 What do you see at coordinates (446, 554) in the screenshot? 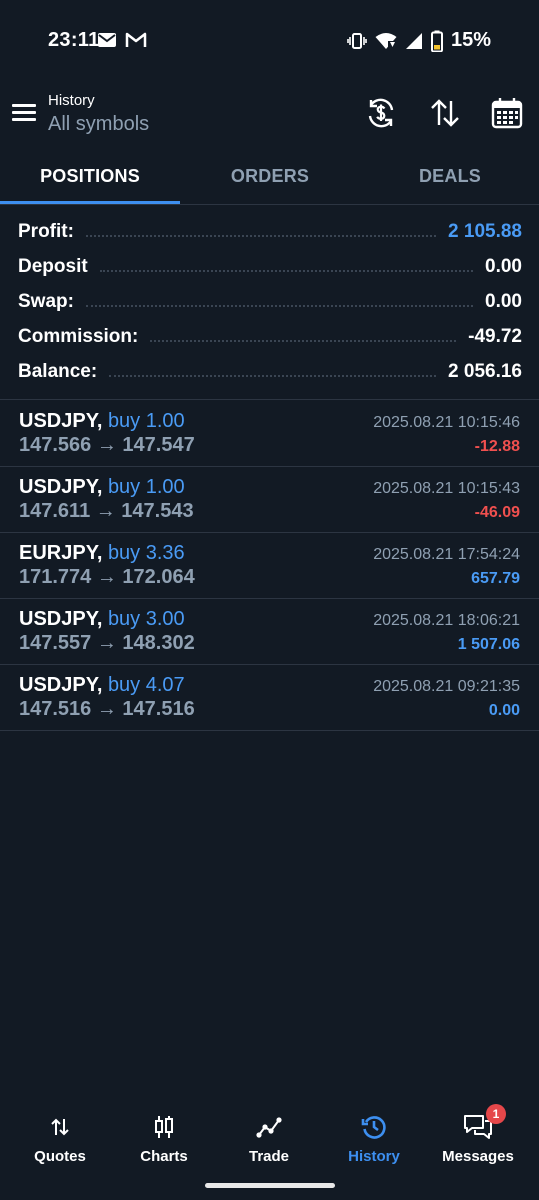
I see `deal-time: 2025.08.21 17:54:24` at bounding box center [446, 554].